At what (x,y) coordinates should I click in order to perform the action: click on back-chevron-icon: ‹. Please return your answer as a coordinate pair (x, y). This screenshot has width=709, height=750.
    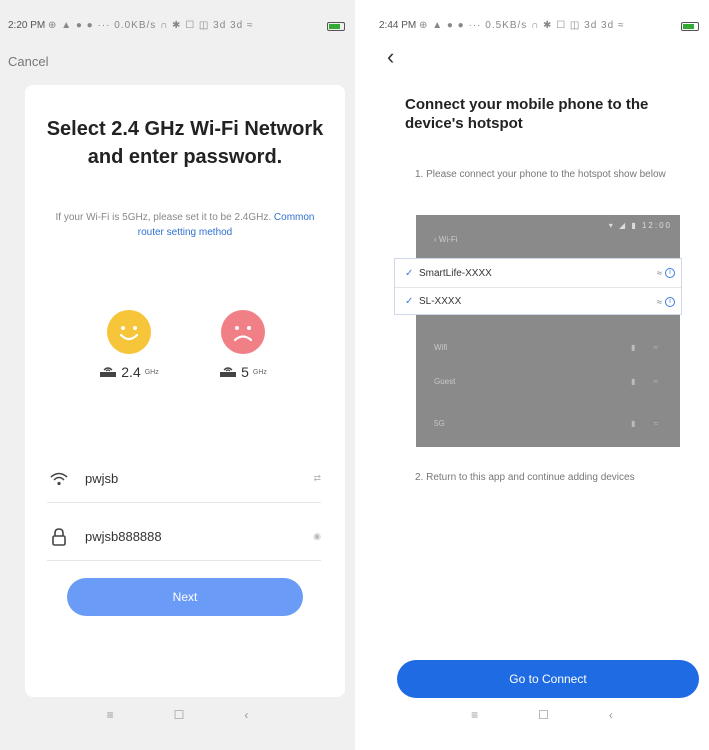
    Looking at the image, I should click on (390, 57).